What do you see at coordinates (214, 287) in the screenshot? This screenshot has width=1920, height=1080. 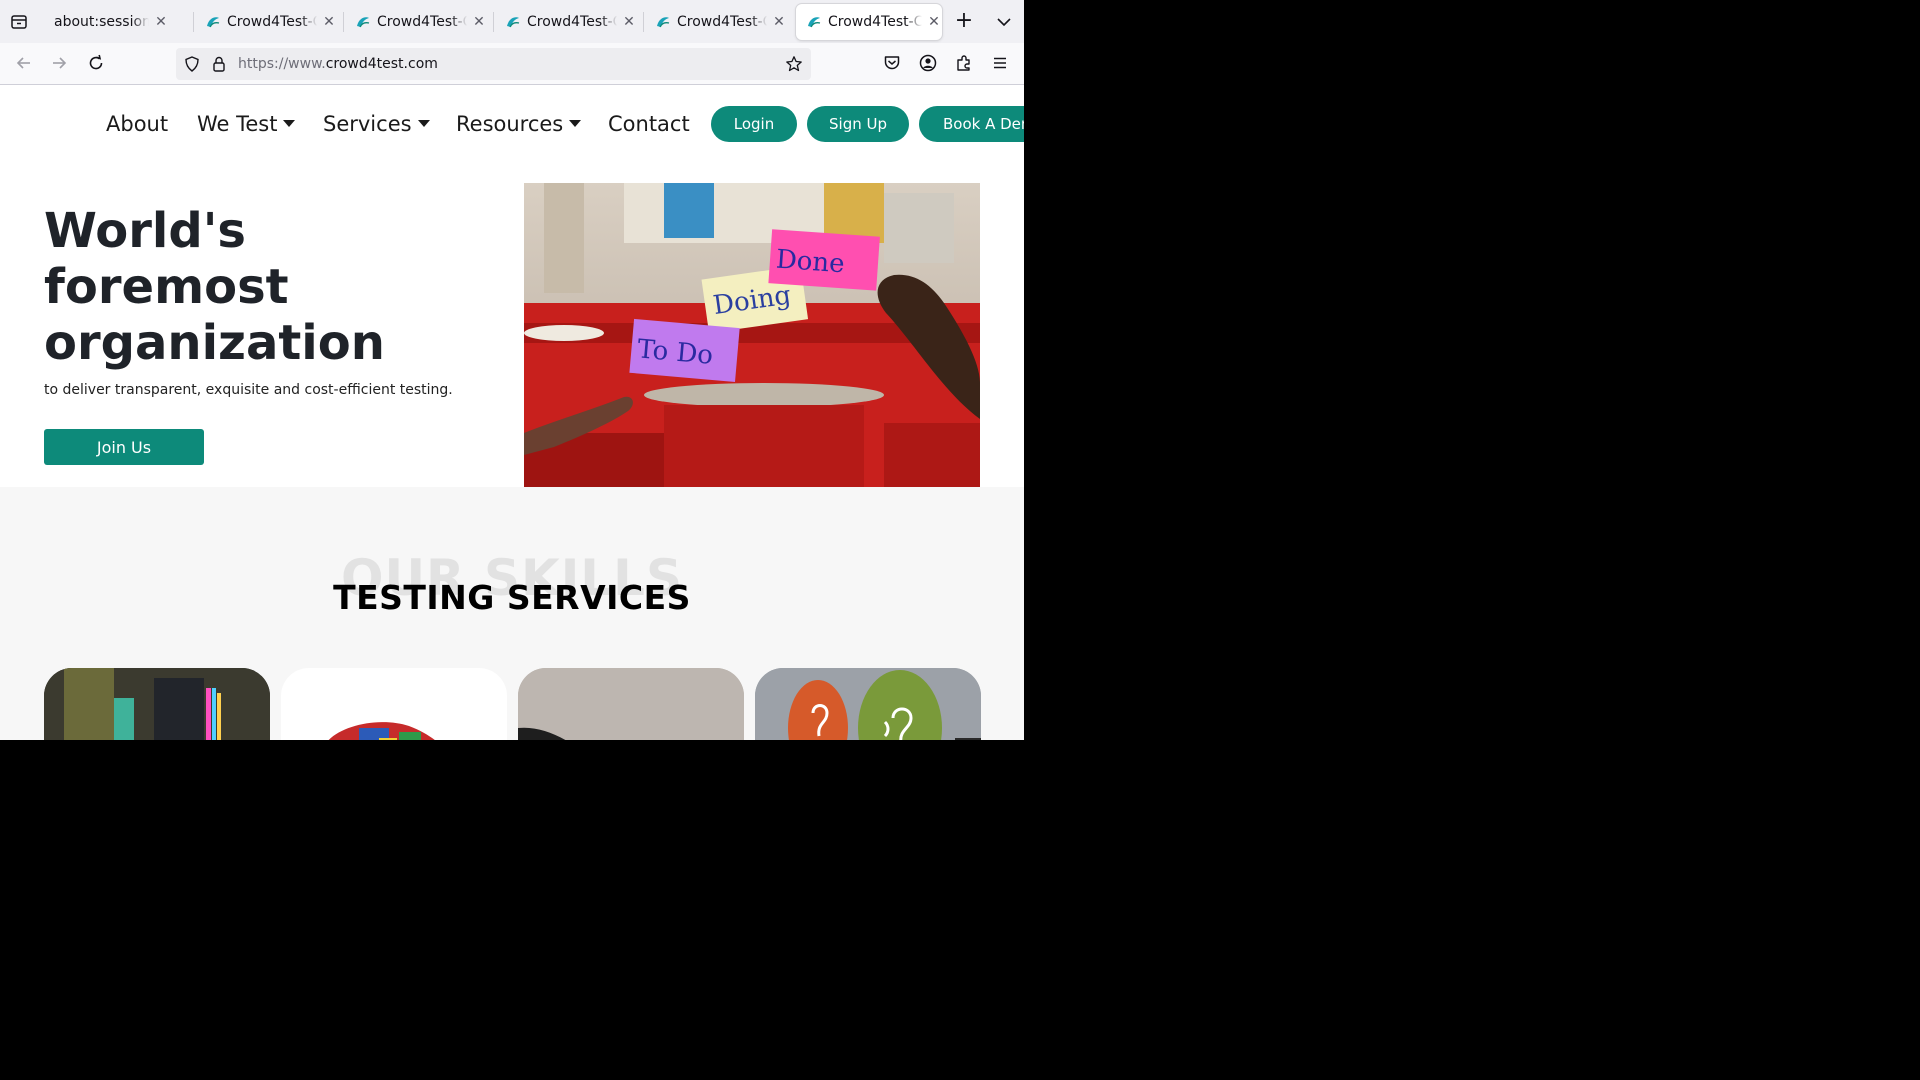 I see `hero-title: World's foremost organization` at bounding box center [214, 287].